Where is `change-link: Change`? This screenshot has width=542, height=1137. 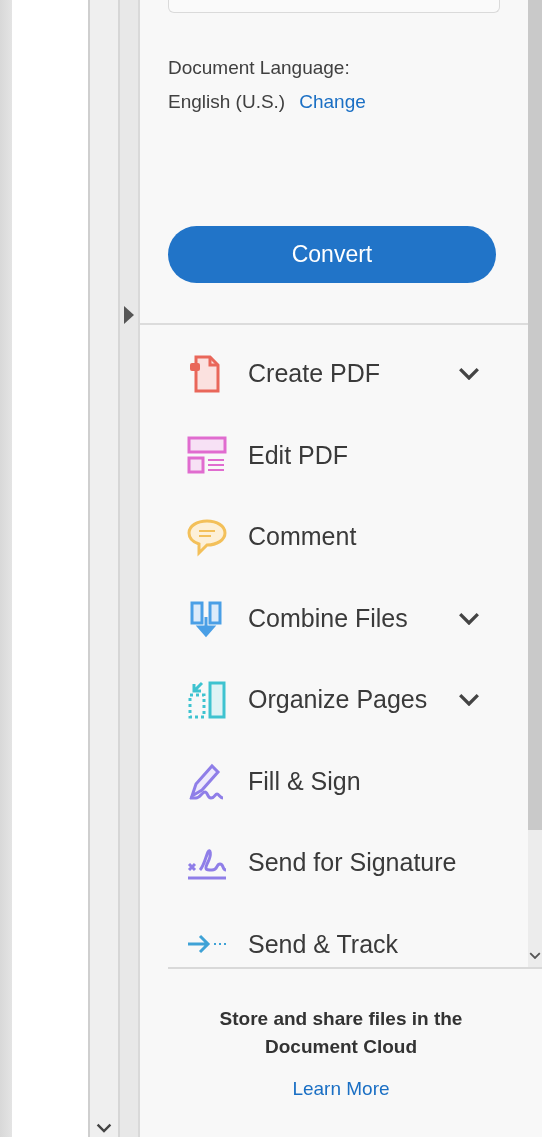
change-link: Change is located at coordinates (332, 102).